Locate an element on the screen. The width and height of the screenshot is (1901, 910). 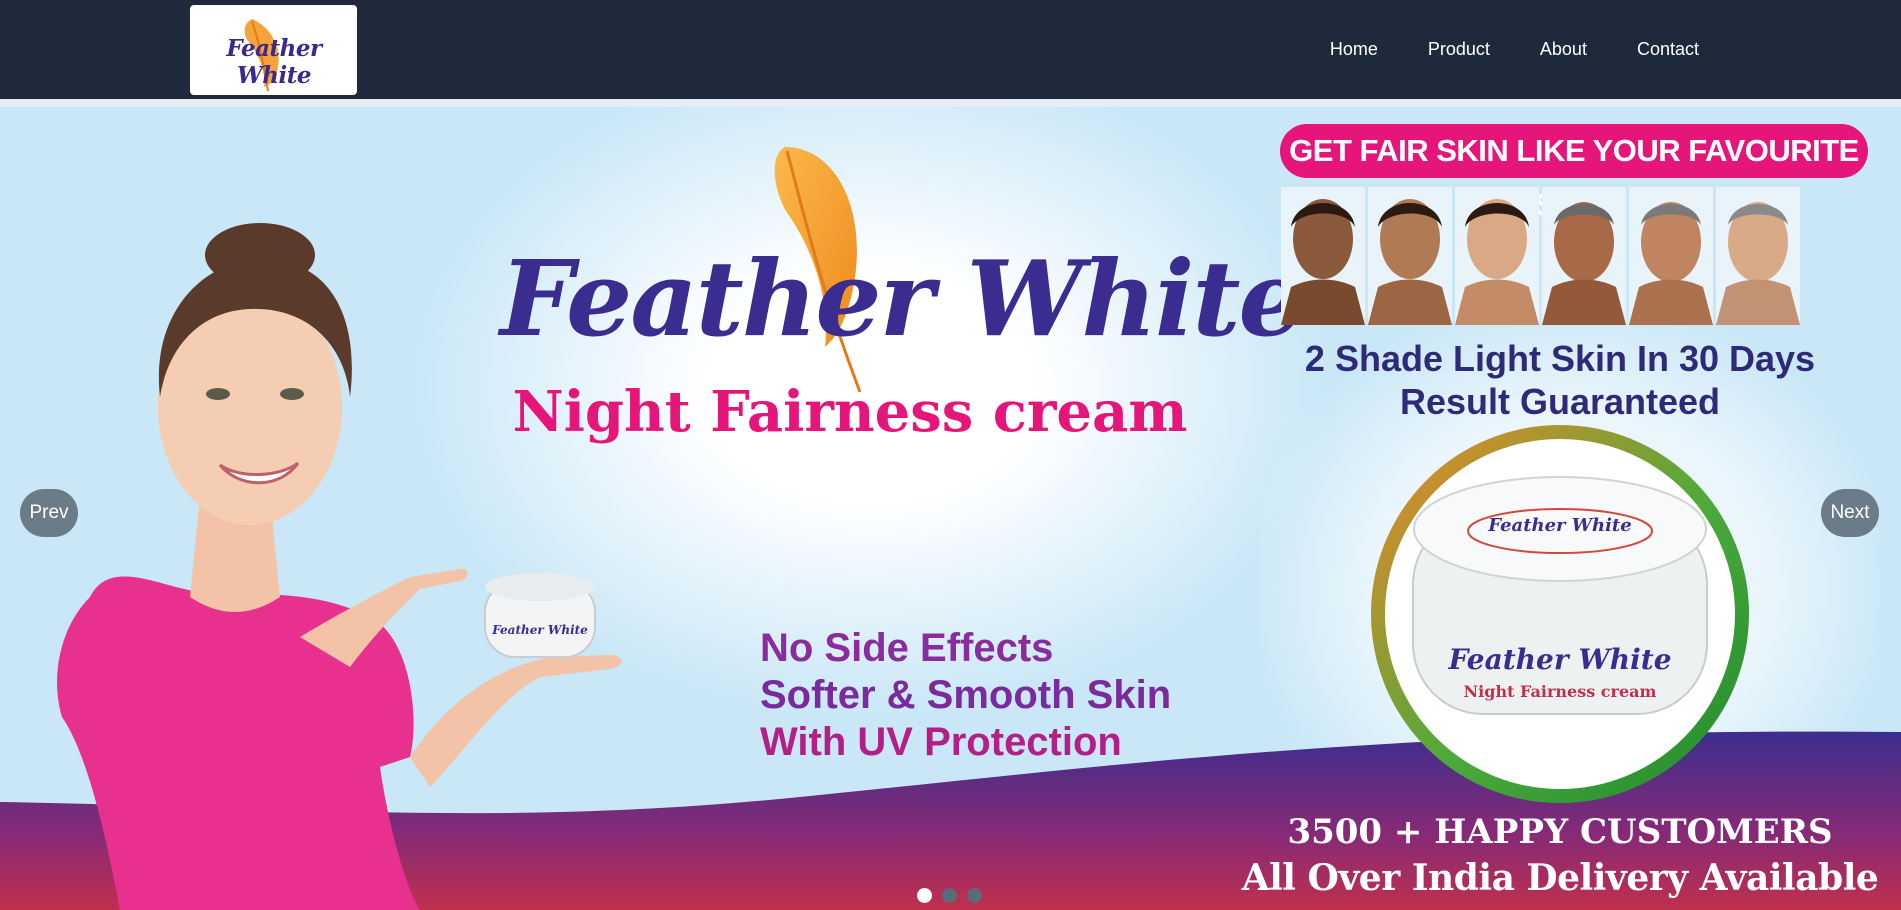
nav-product: Product is located at coordinates (1459, 49).